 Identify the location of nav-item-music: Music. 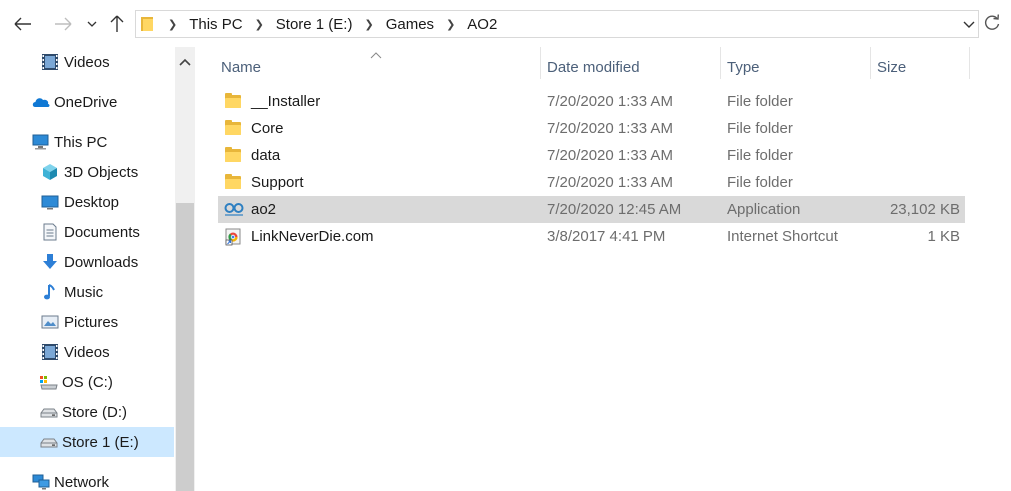
(87, 292).